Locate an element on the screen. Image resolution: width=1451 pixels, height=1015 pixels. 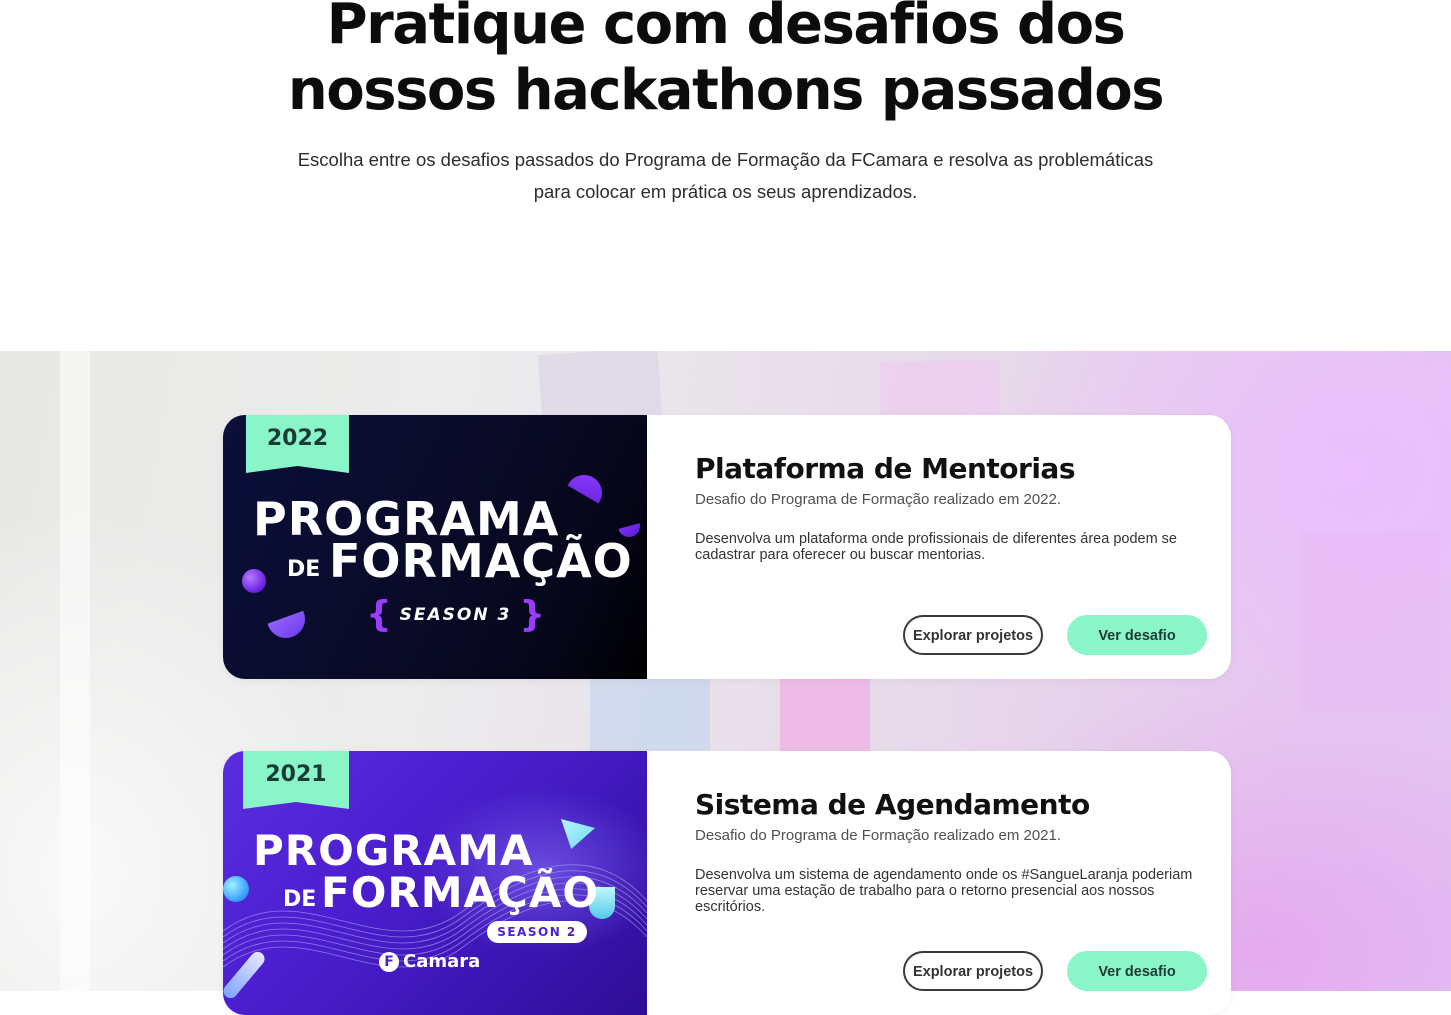
season-text: SEASON 3 is located at coordinates (455, 615).